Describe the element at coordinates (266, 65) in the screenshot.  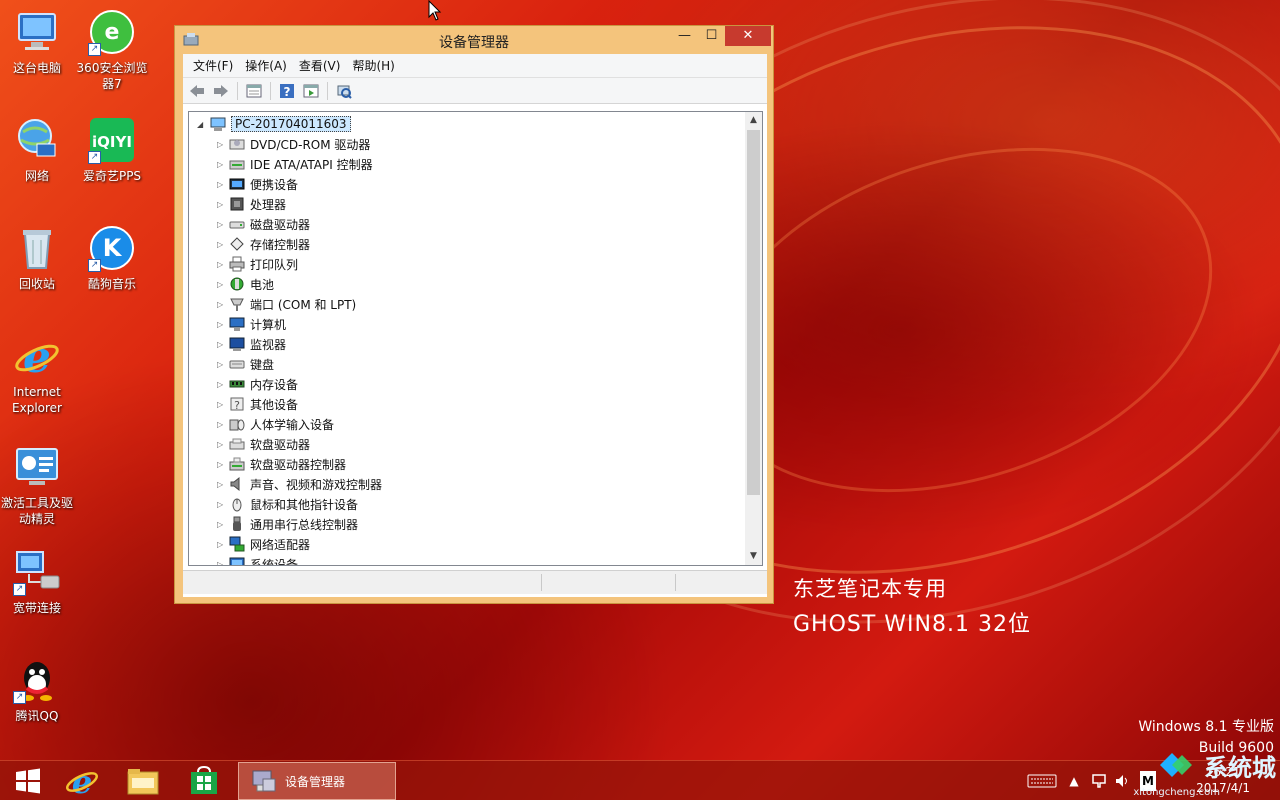
I see `menu-action: 操作(A)` at that location.